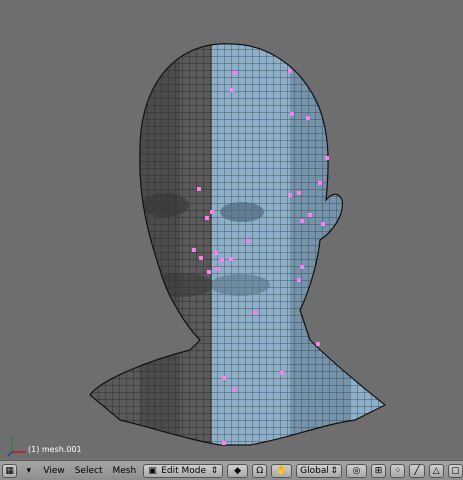 The width and height of the screenshot is (463, 480). I want to click on triangle-arrow-icon: ▾, so click(28, 471).